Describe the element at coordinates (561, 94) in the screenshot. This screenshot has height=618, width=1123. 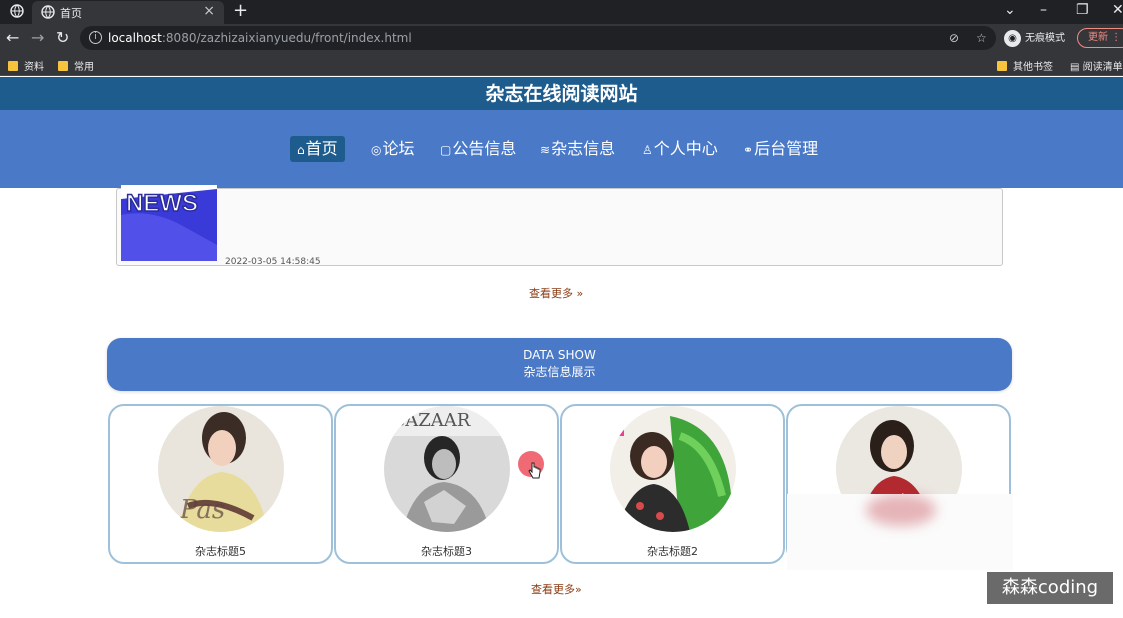
I see `site-title: 杂志在线阅读网站` at that location.